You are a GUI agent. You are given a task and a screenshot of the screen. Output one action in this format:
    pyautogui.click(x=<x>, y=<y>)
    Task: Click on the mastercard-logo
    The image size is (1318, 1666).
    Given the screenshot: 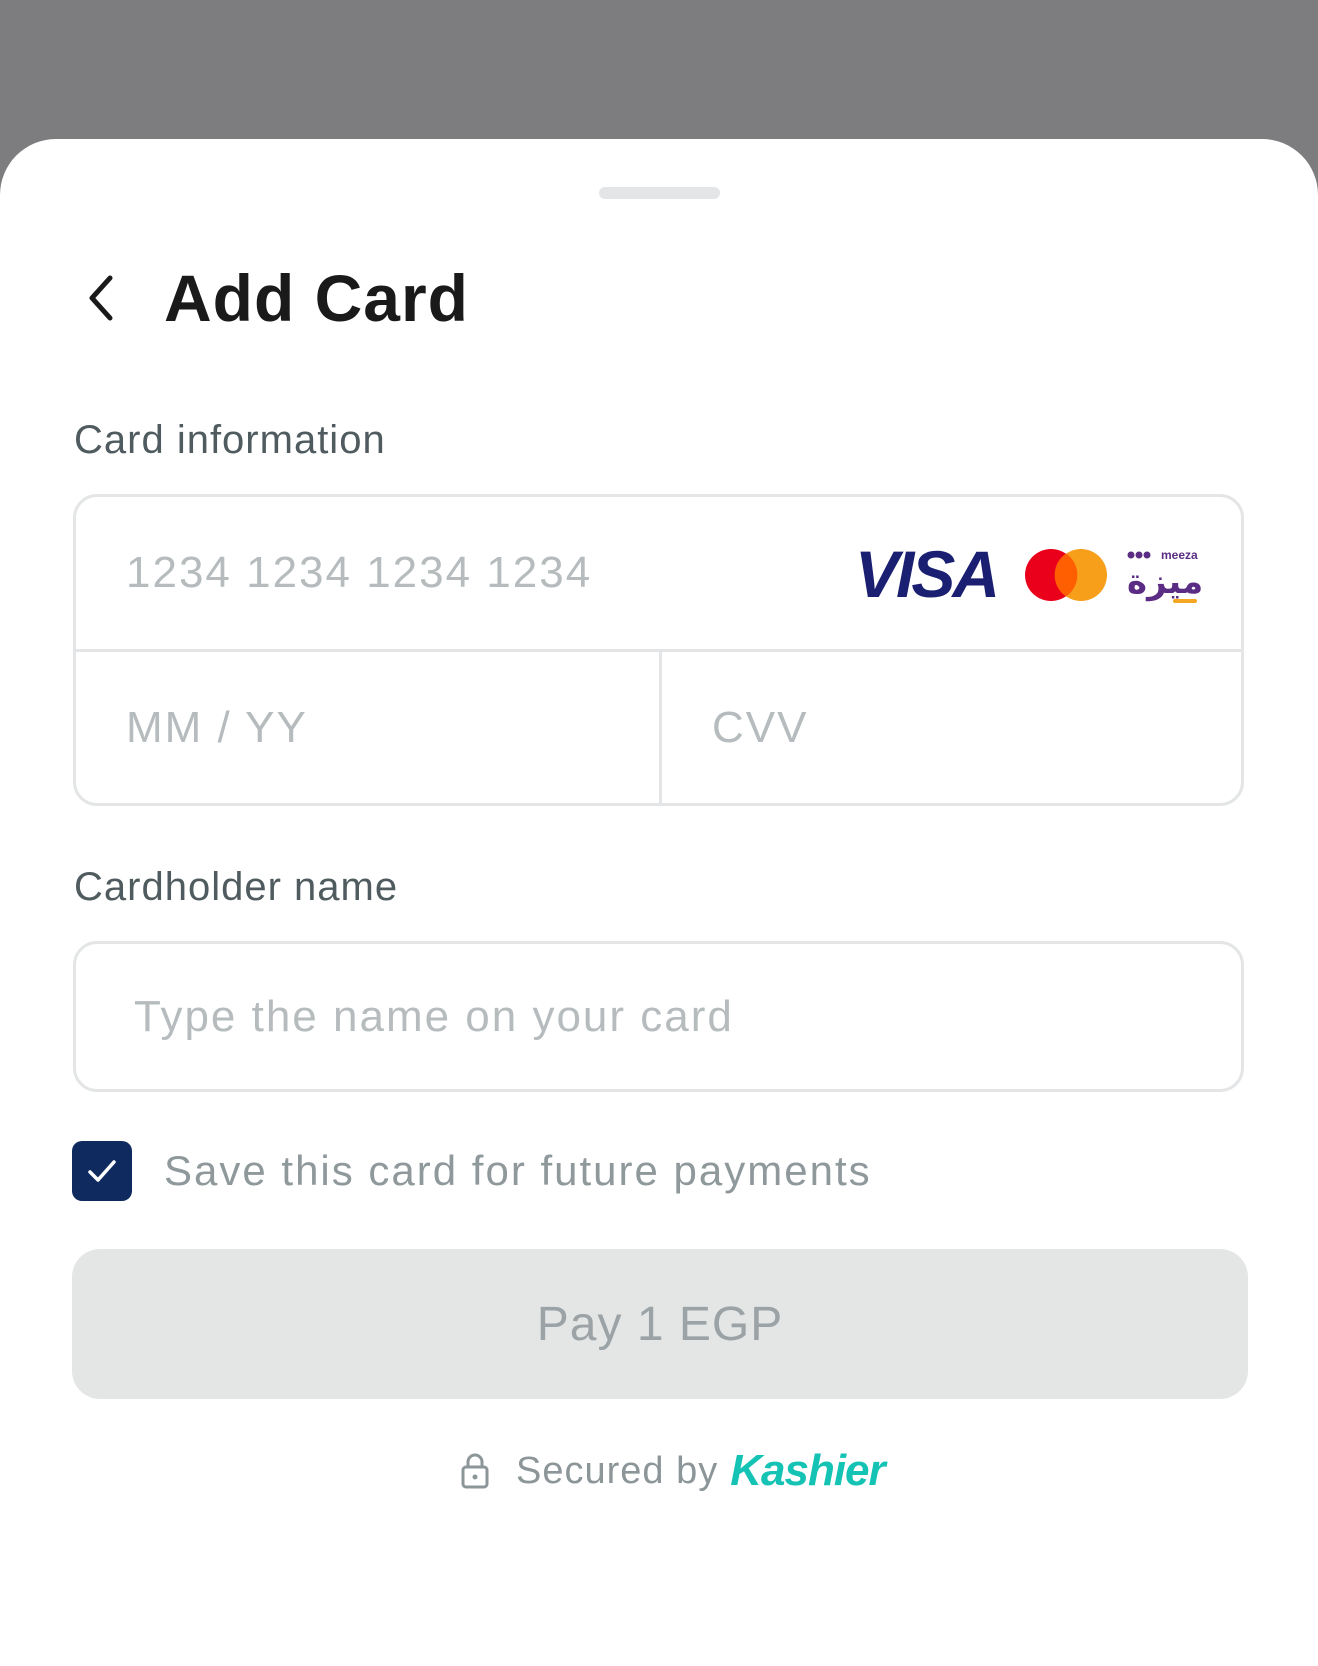 What is the action you would take?
    pyautogui.click(x=1066, y=575)
    